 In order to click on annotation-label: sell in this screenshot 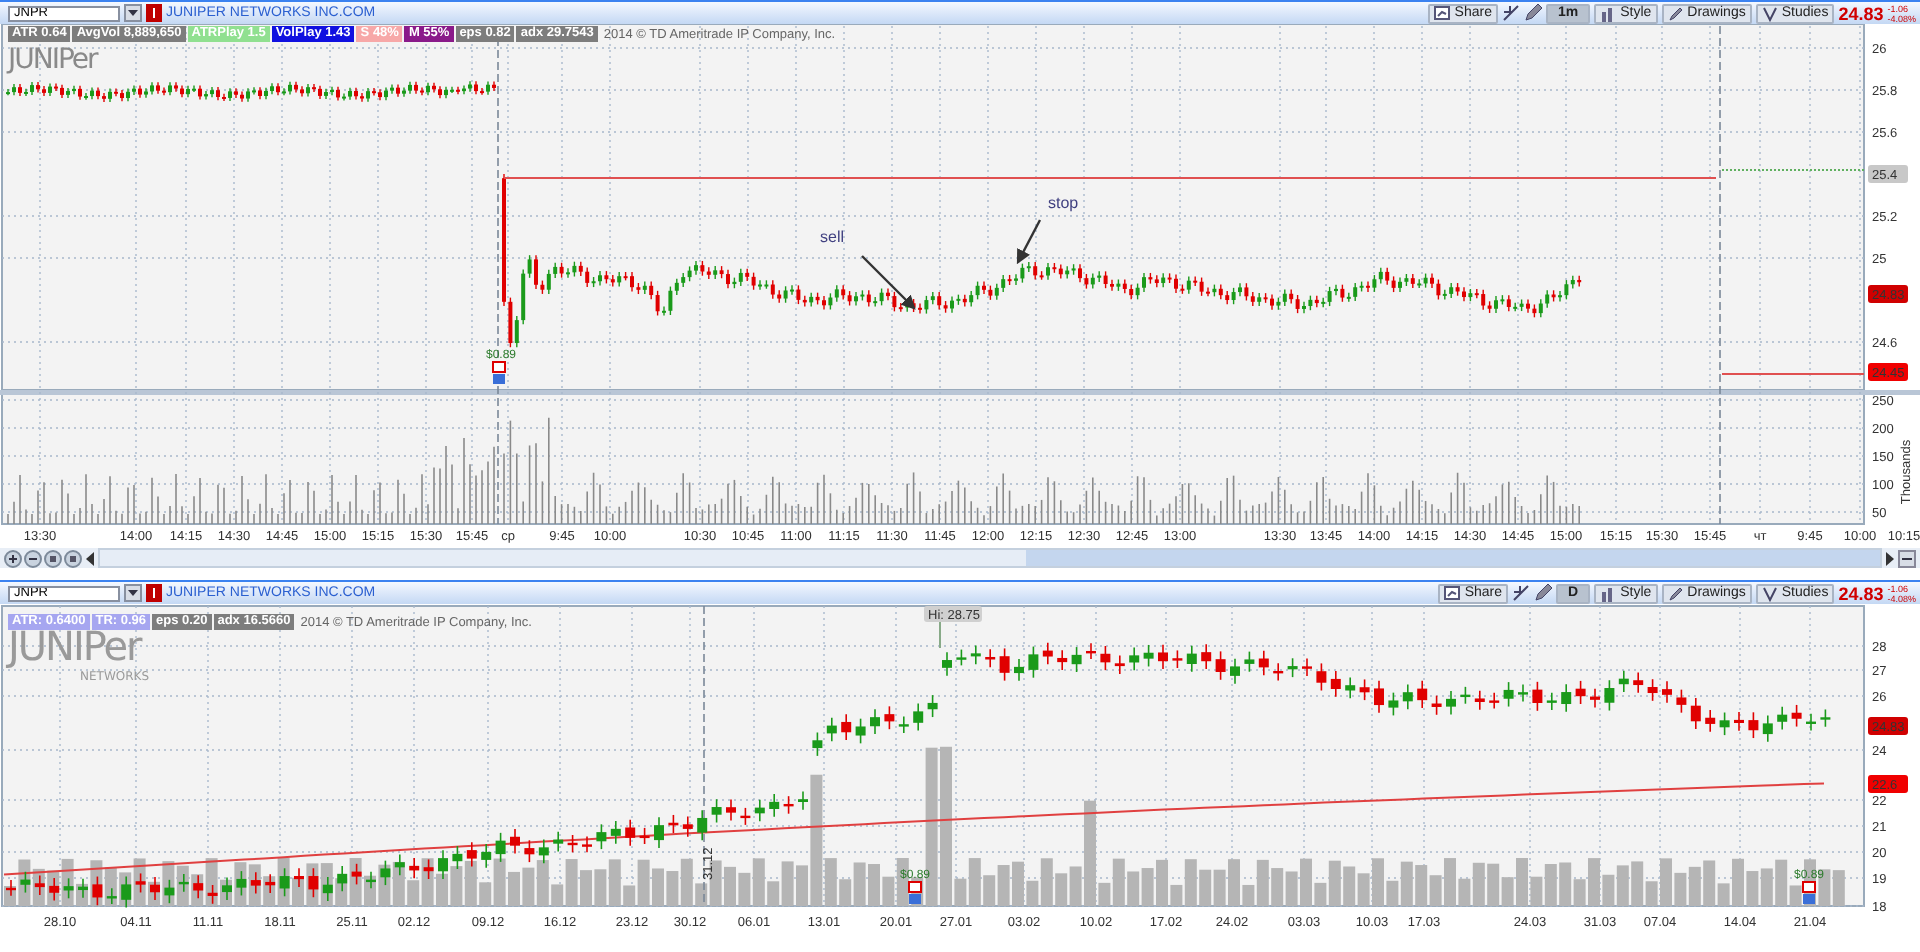, I will do `click(832, 237)`.